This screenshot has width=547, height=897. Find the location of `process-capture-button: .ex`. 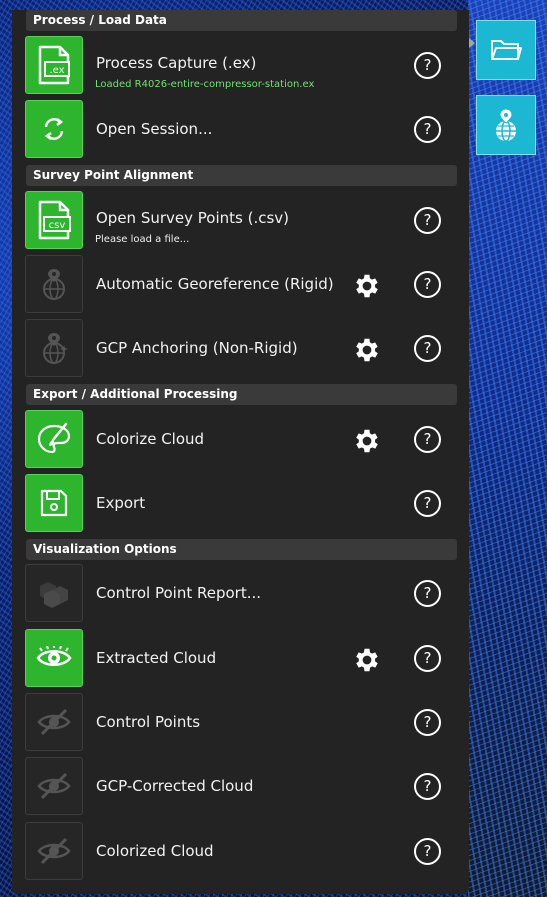

process-capture-button: .ex is located at coordinates (54, 65).